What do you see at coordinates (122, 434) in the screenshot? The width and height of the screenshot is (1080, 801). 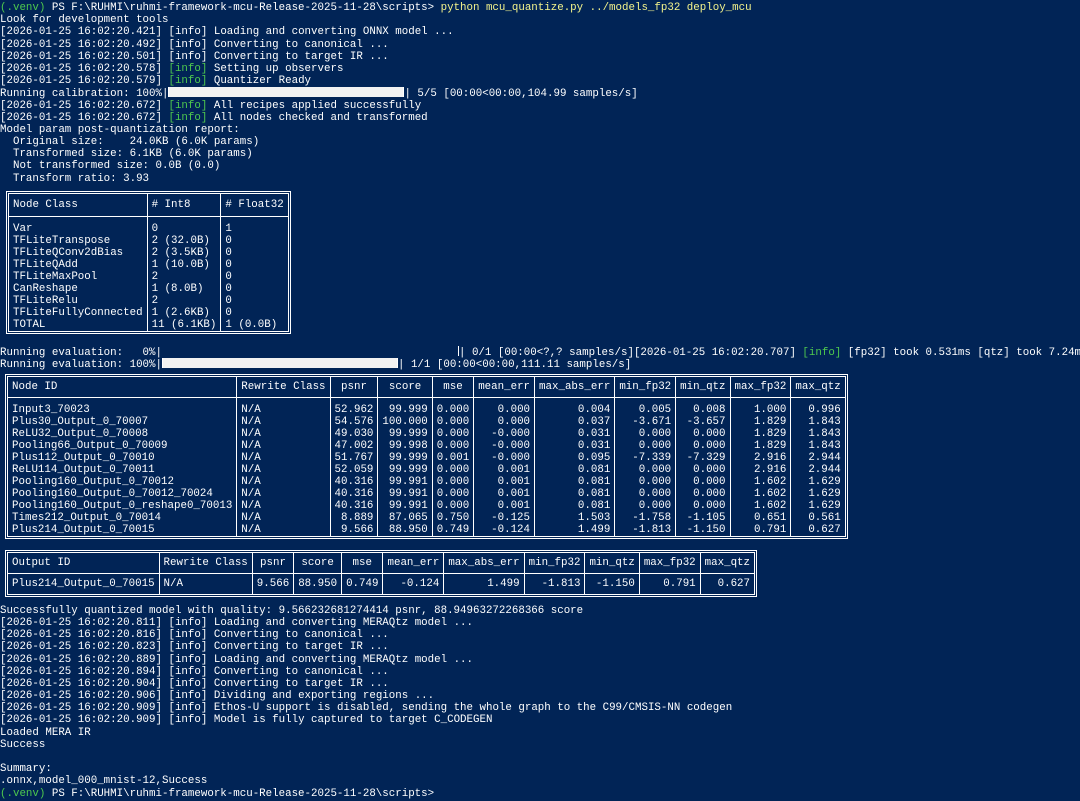 I see `table-cell: ReLU32_Output_0_70008` at bounding box center [122, 434].